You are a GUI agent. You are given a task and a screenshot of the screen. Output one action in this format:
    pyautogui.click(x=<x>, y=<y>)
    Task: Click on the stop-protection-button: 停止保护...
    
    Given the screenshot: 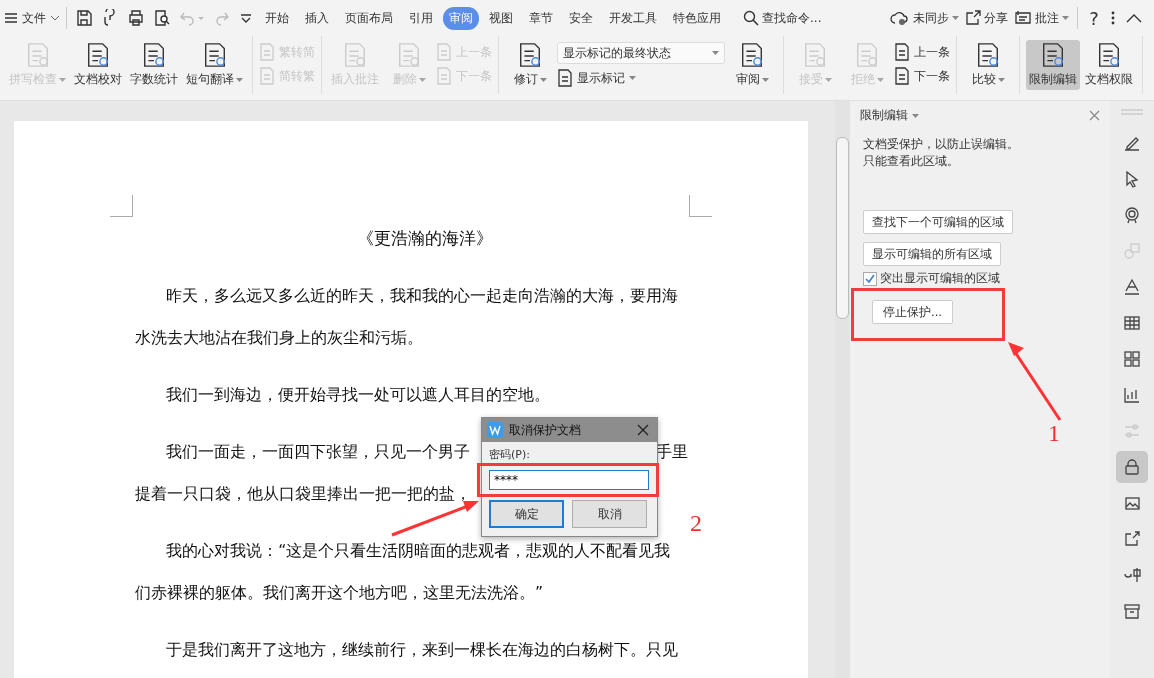 What is the action you would take?
    pyautogui.click(x=912, y=312)
    